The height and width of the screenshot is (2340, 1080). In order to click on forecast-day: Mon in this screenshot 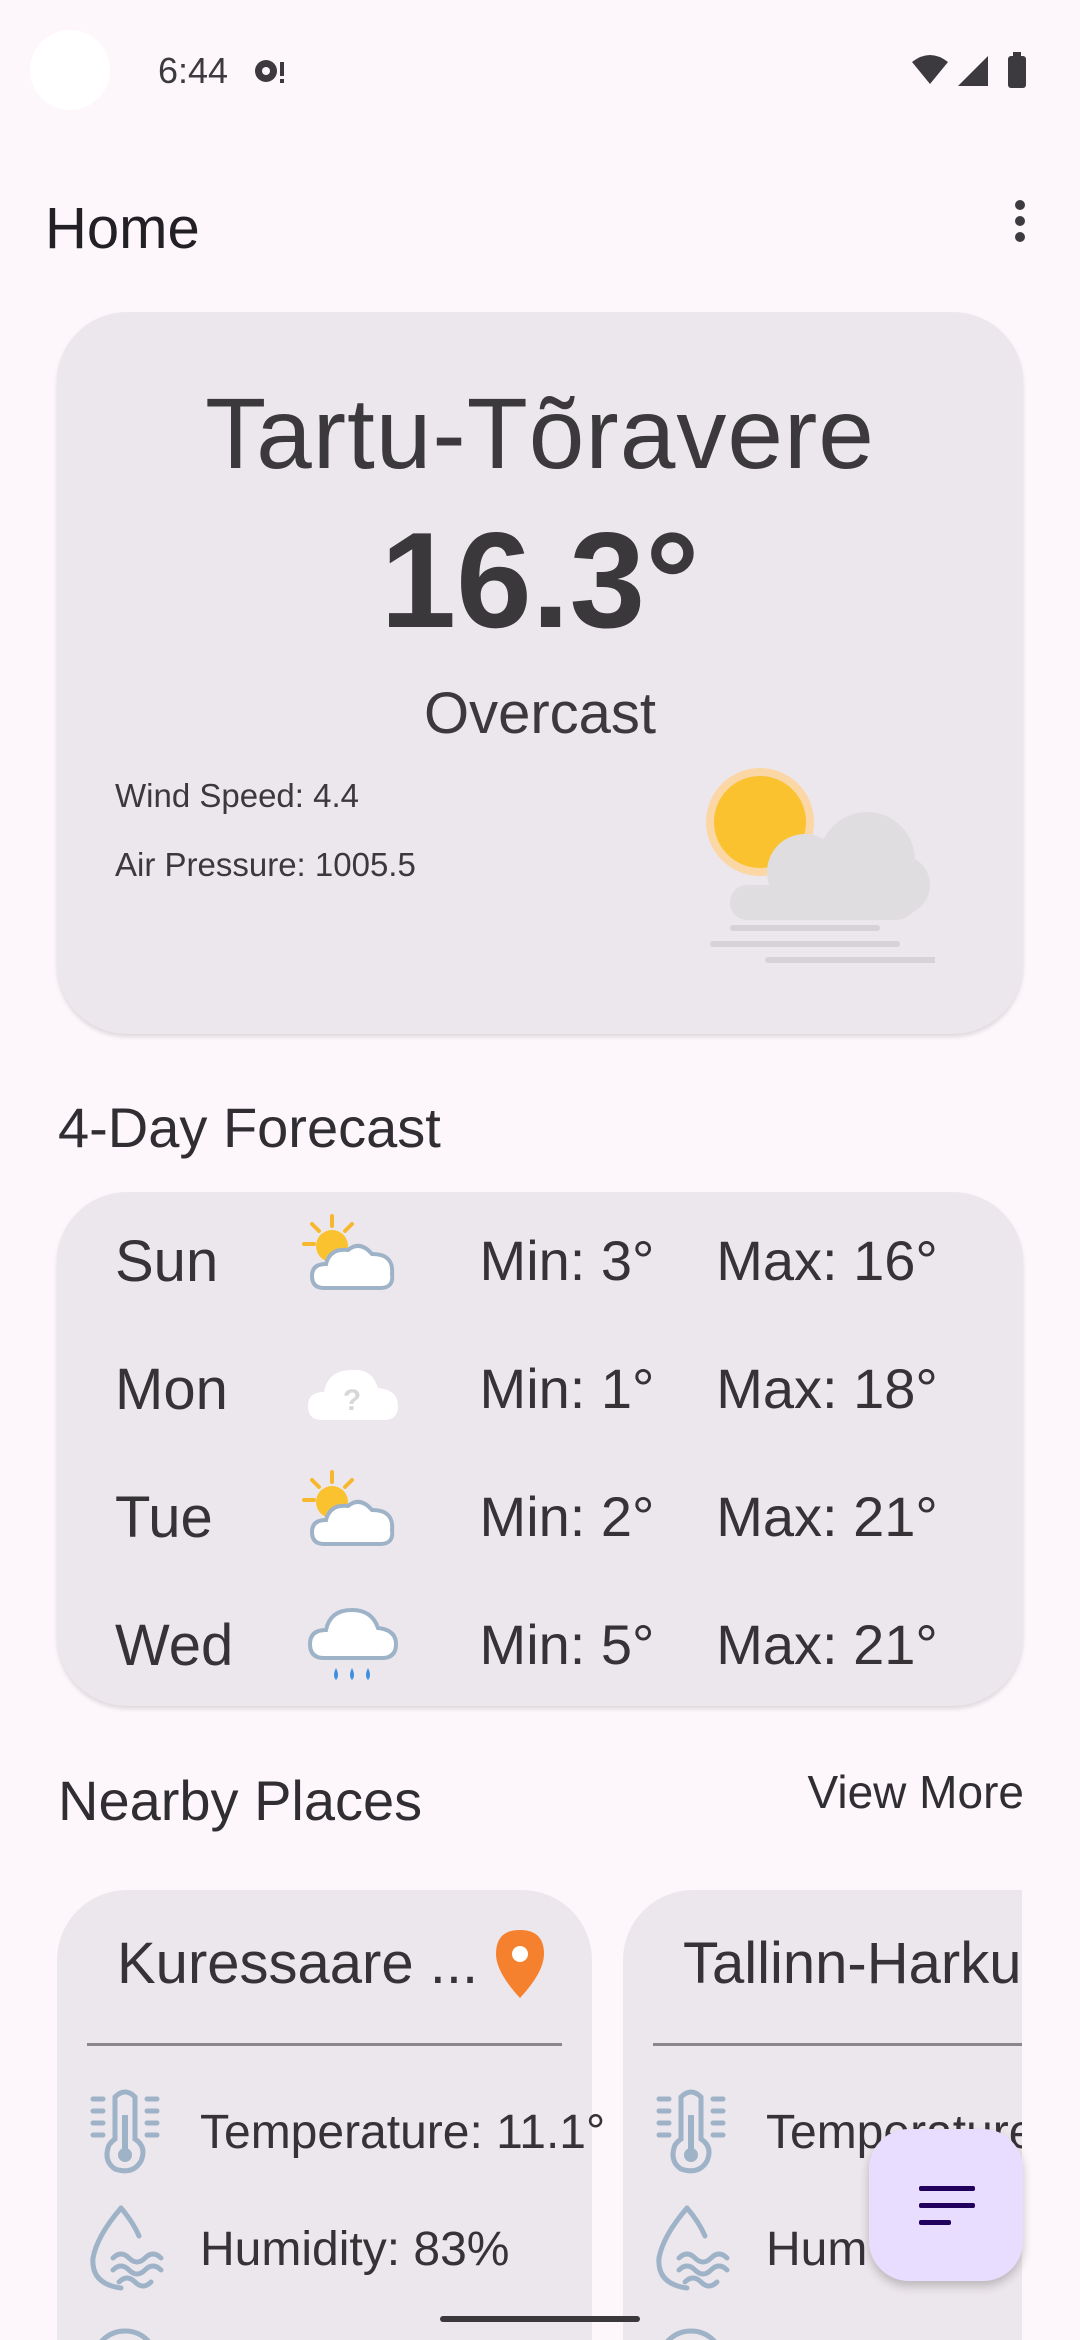, I will do `click(171, 1389)`.